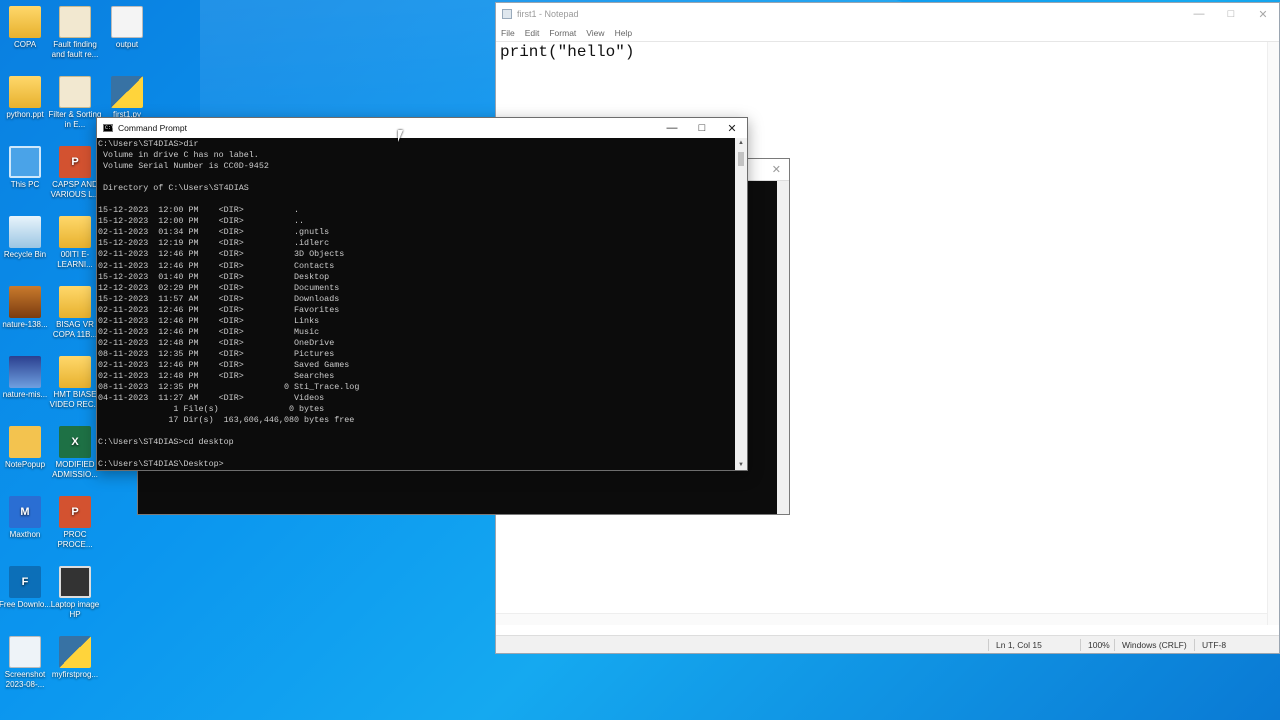 The image size is (1280, 720). Describe the element at coordinates (741, 465) in the screenshot. I see `scroll-down-icon: ▼` at that location.